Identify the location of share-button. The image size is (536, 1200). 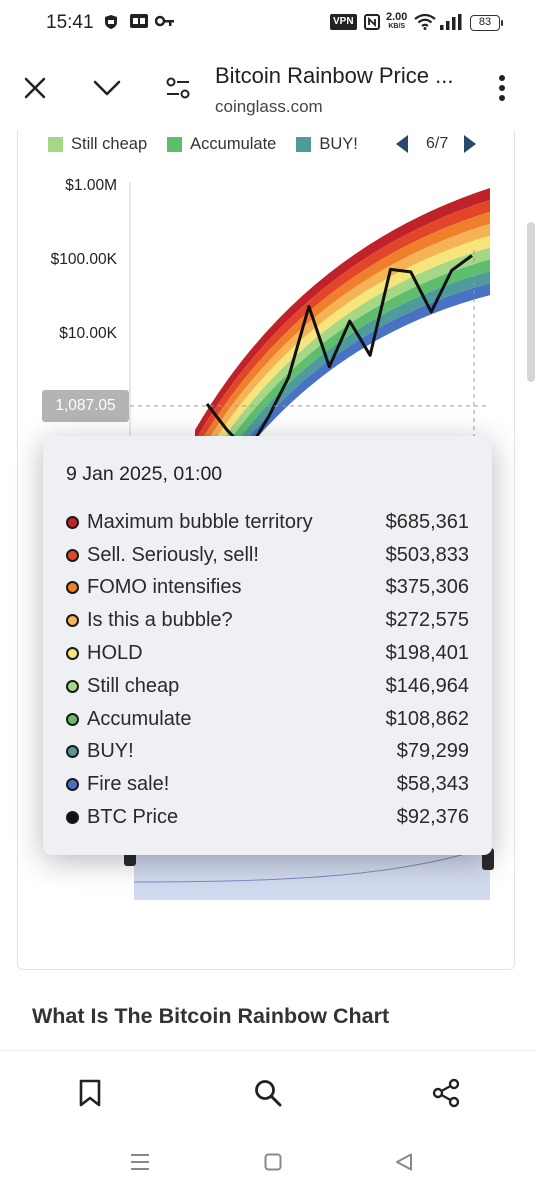
(446, 1095).